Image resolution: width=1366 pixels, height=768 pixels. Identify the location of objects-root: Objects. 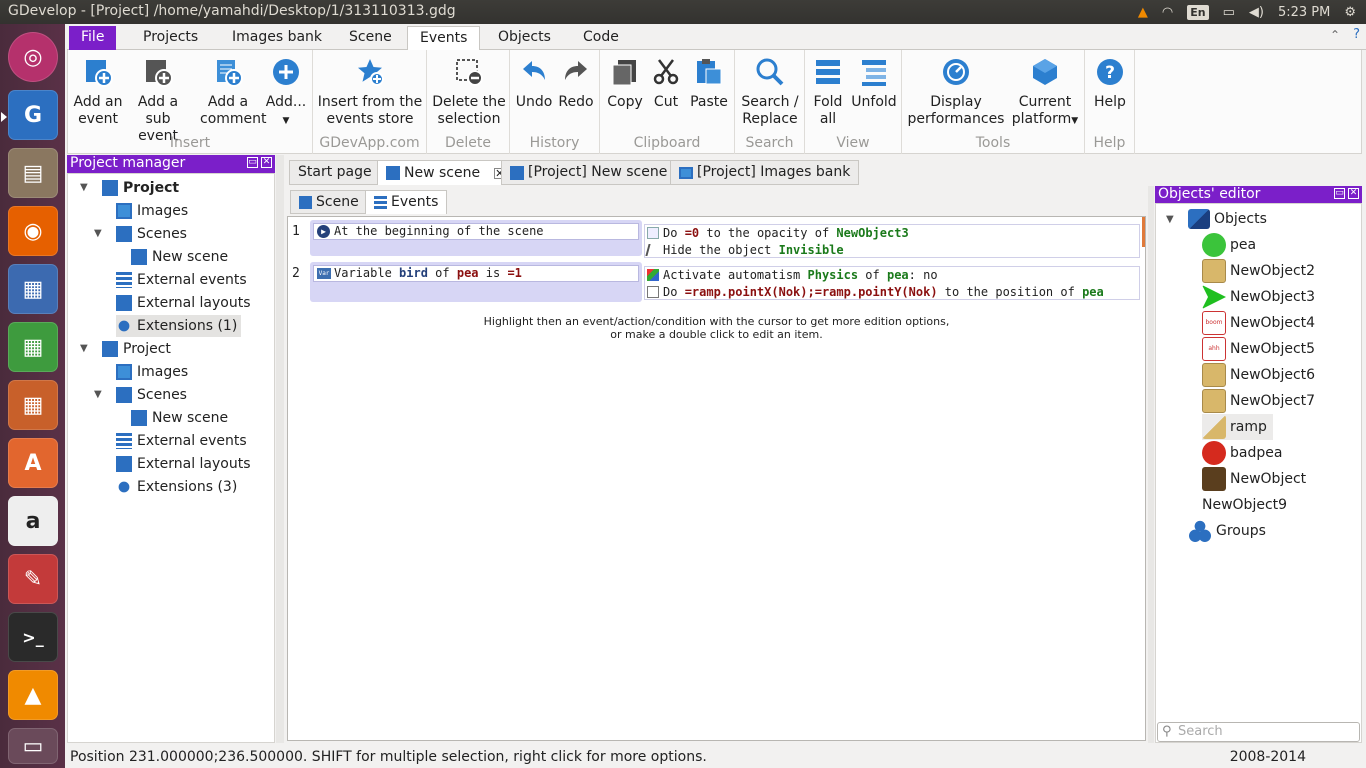
(1227, 219).